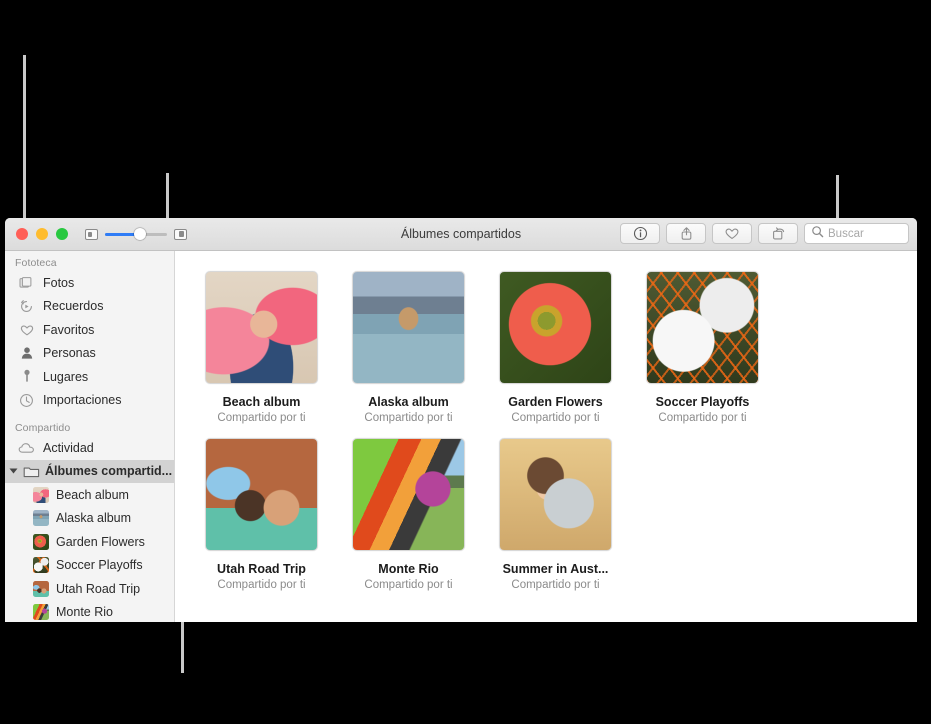 The image size is (931, 724). I want to click on sidebar-item-importaciones: Importaciones, so click(89, 401).